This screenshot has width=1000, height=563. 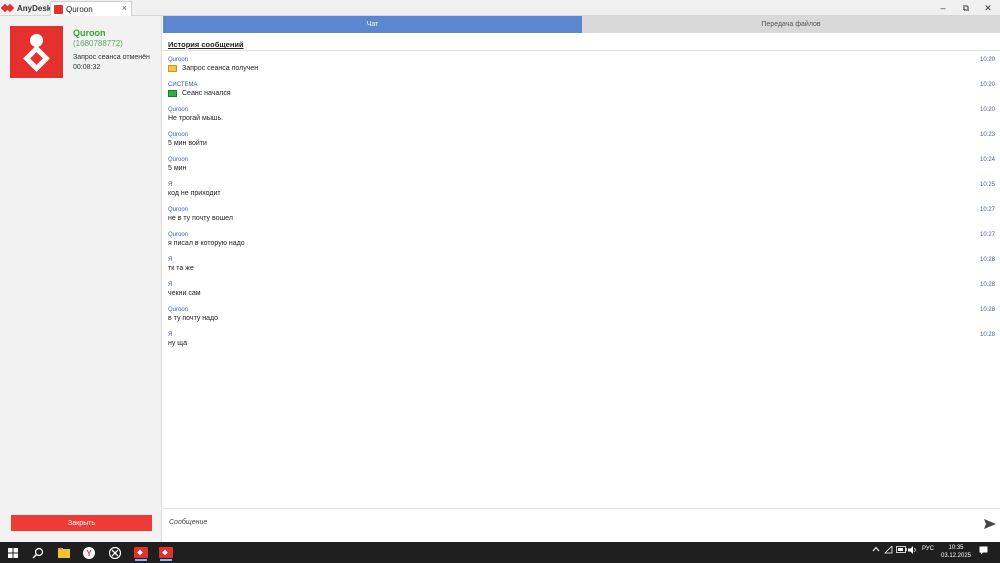 I want to click on message-text: чекни сам, so click(x=184, y=293).